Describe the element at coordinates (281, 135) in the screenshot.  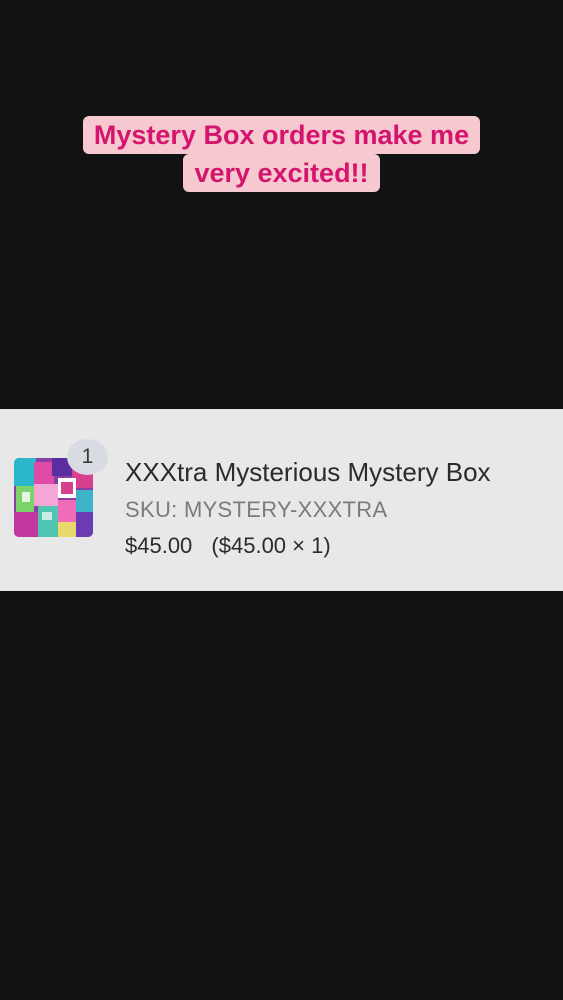
I see `caption-line-1: Mystery Box orders make me` at that location.